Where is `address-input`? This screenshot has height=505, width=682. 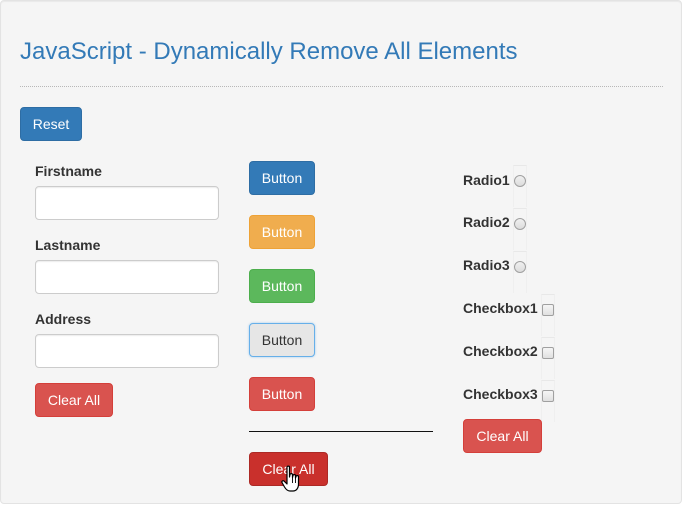 address-input is located at coordinates (127, 351).